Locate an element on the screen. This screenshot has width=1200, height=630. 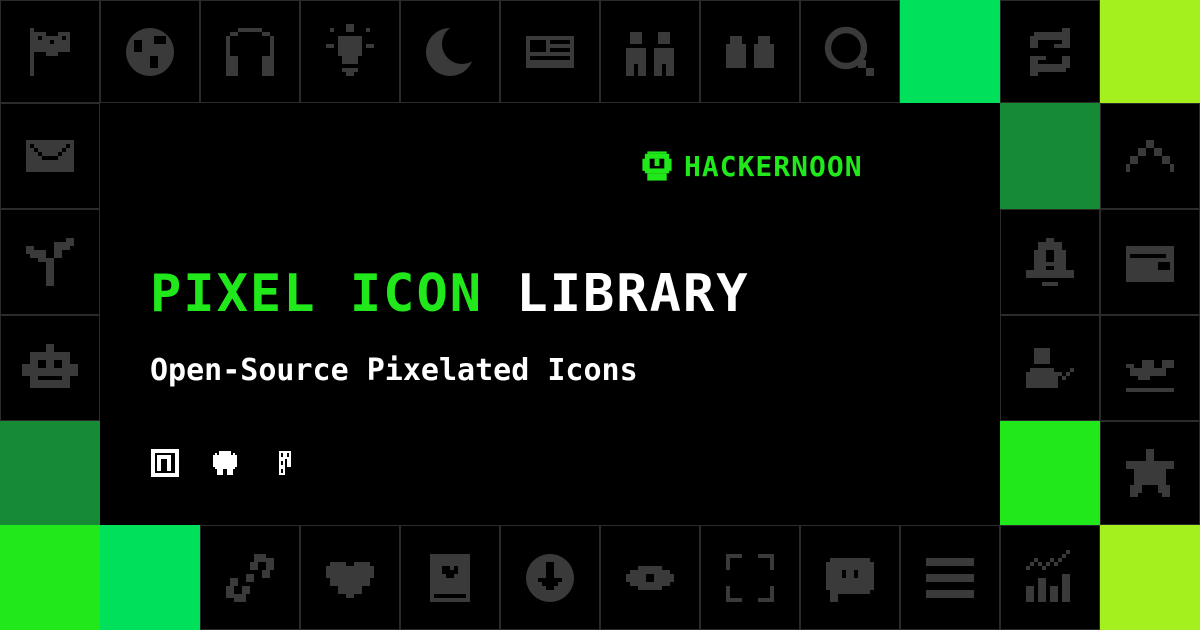
grid-cell-menu is located at coordinates (950, 577).